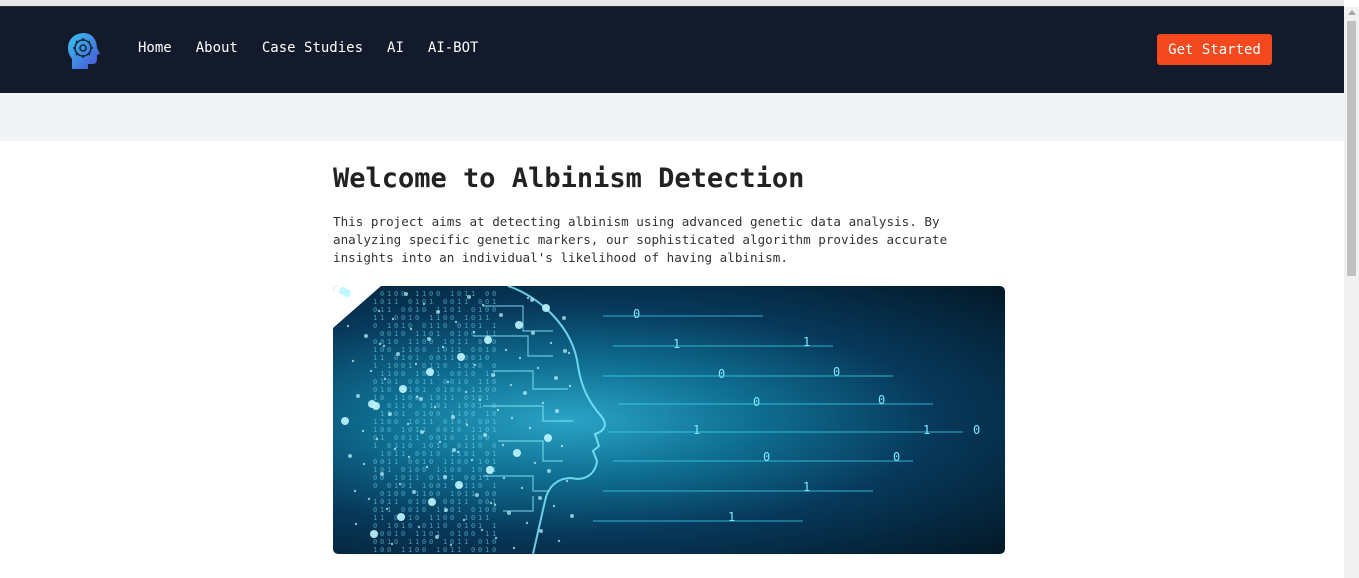 The height and width of the screenshot is (578, 1359). What do you see at coordinates (1351, 148) in the screenshot?
I see `scrollbar-thumb` at bounding box center [1351, 148].